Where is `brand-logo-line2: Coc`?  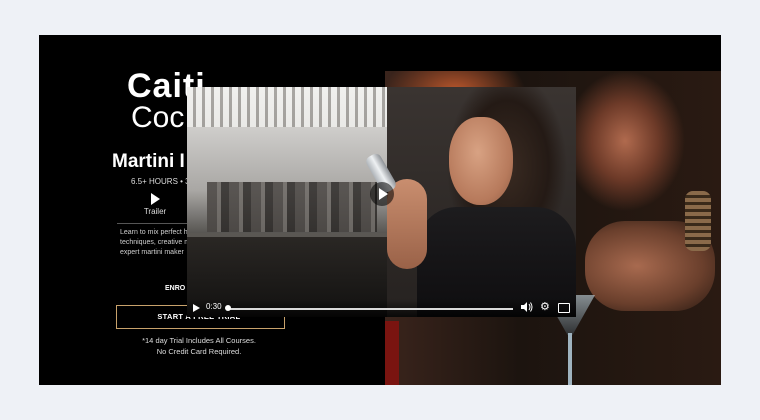 brand-logo-line2: Coc is located at coordinates (158, 117).